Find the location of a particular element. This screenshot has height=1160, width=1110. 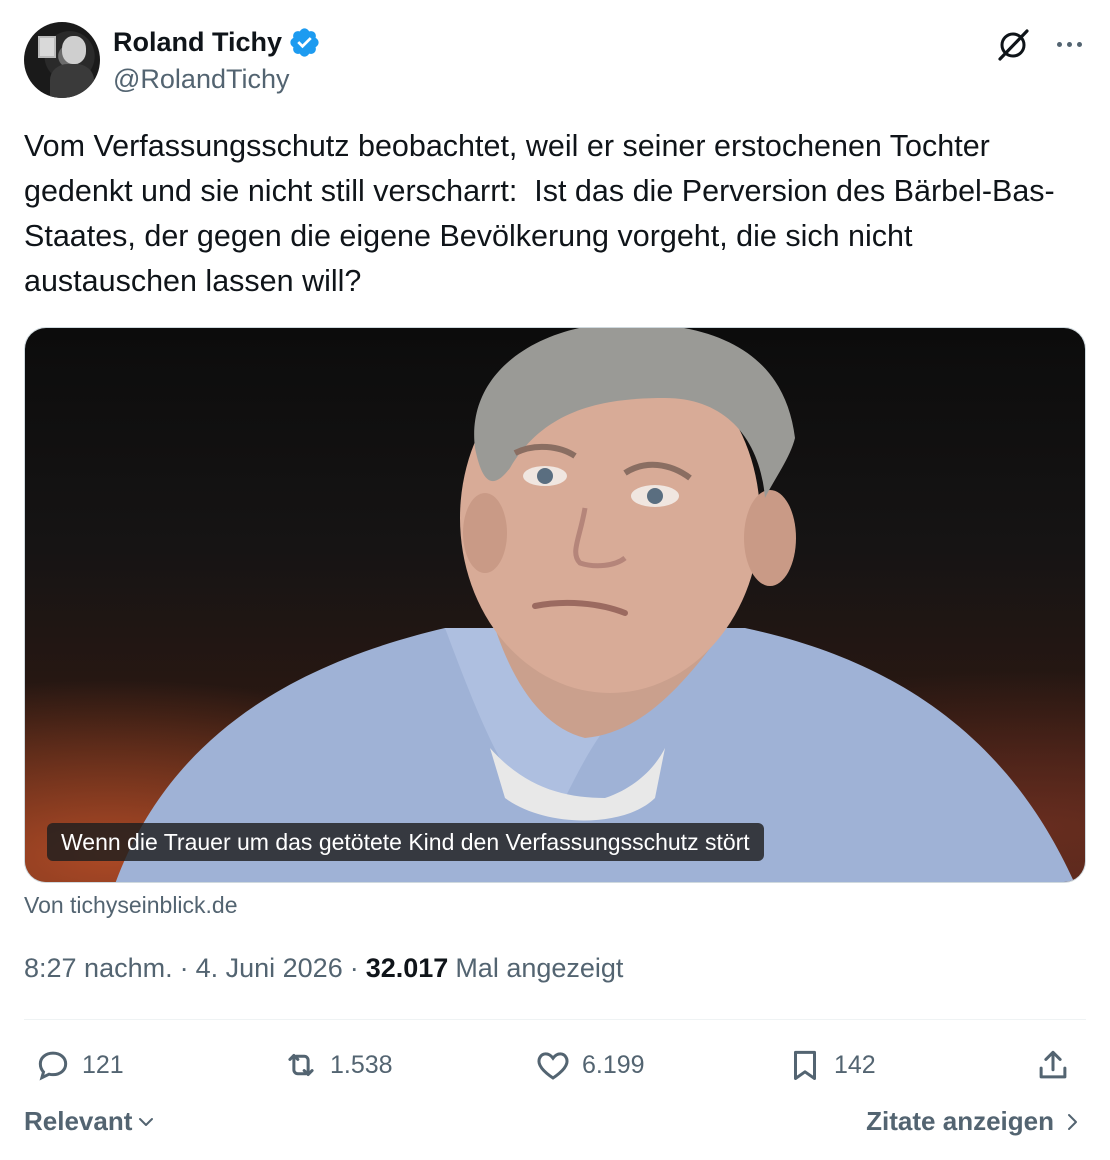

share-button is located at coordinates (1053, 1065).